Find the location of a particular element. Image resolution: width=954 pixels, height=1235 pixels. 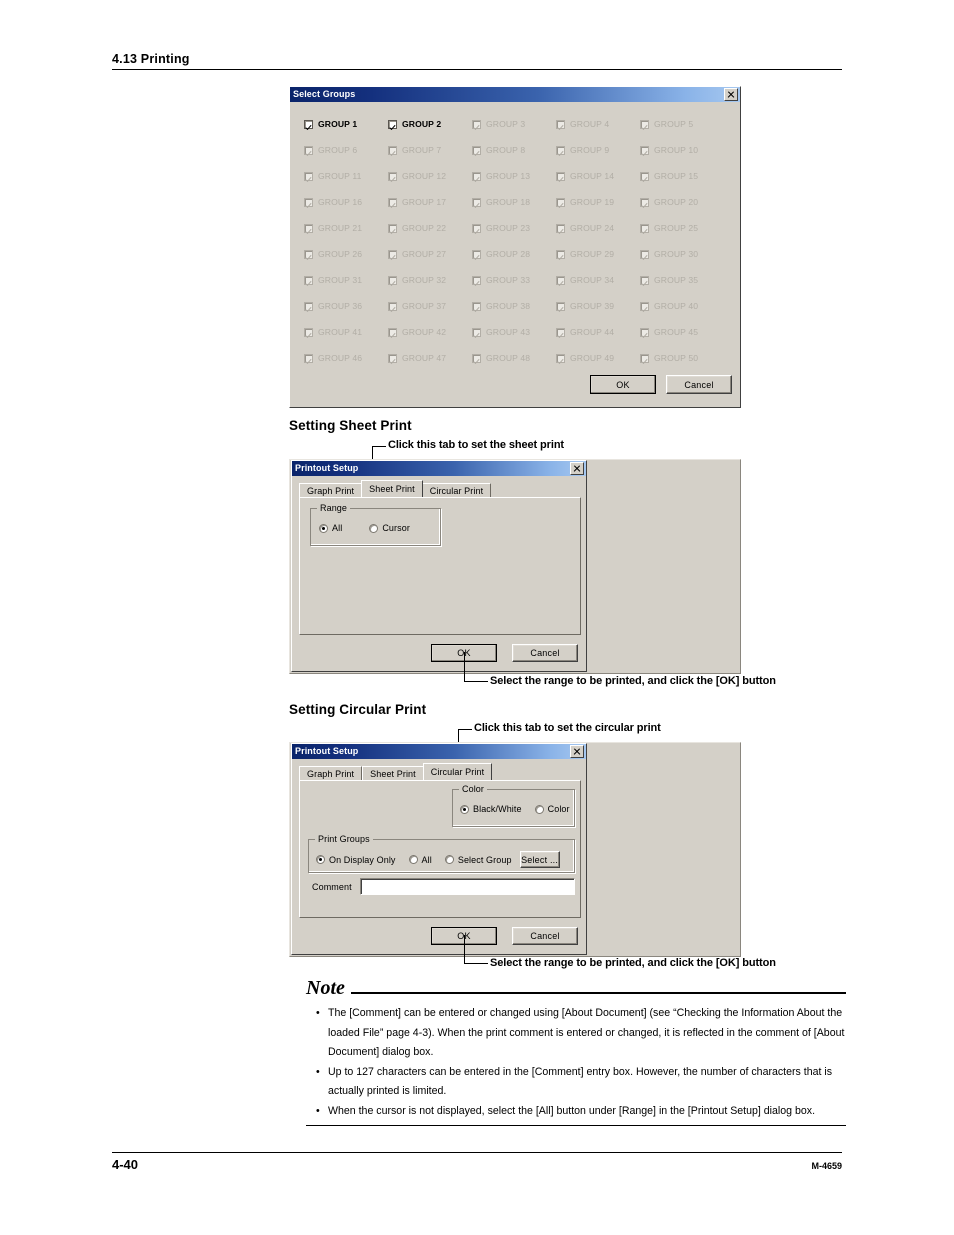

sheet-tab-sheet-print: Sheet Print is located at coordinates (392, 488).